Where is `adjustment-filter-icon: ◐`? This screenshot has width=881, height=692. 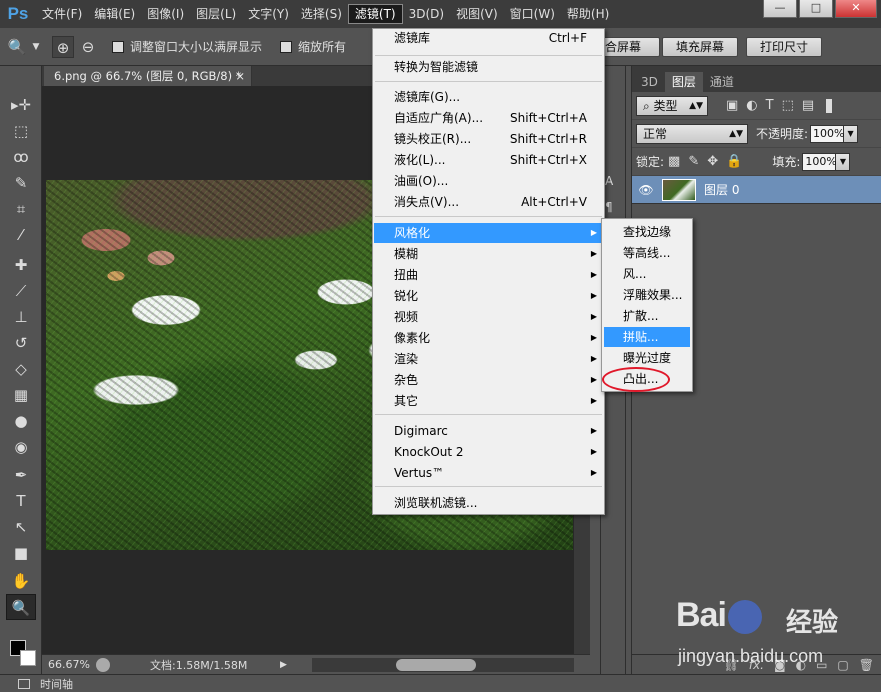
adjustment-filter-icon: ◐ is located at coordinates (751, 105).